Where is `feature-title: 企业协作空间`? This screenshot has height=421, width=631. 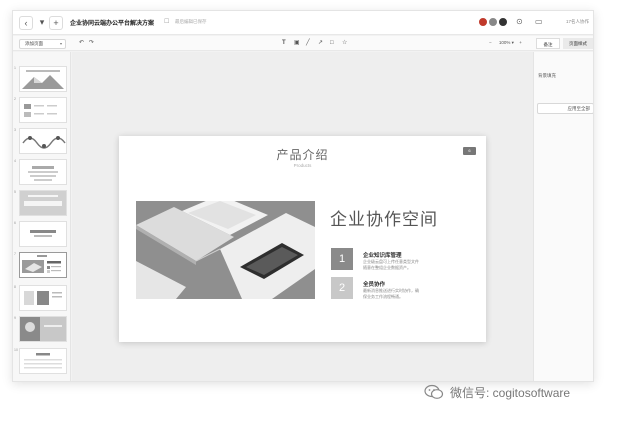
feature-title: 企业协作空间 is located at coordinates (384, 217).